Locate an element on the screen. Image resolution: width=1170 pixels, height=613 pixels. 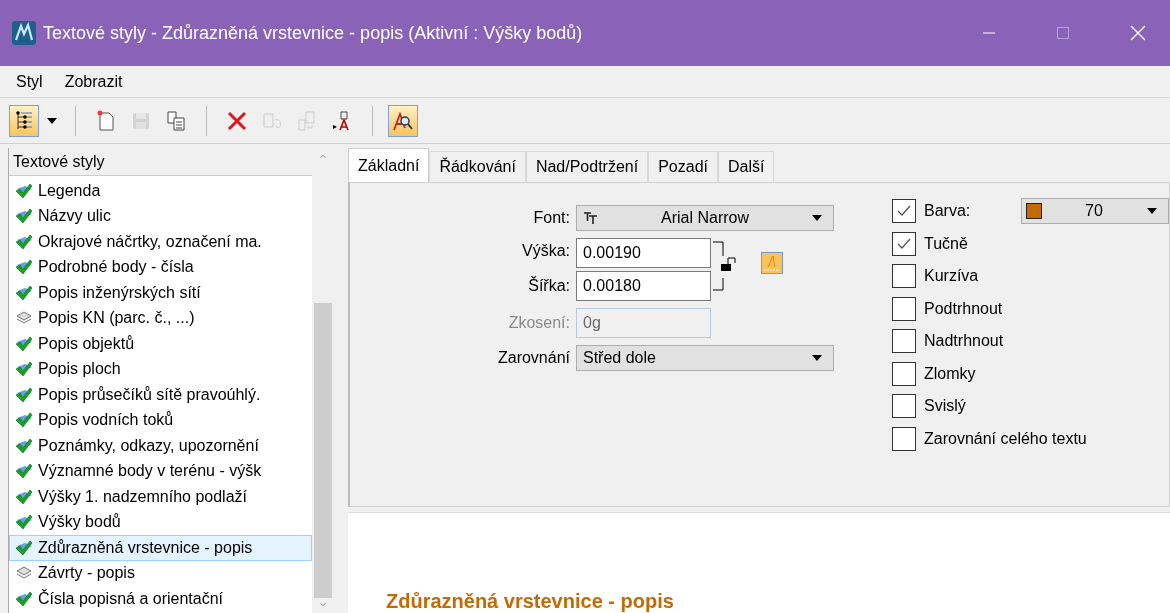
app-icon is located at coordinates (24, 33).